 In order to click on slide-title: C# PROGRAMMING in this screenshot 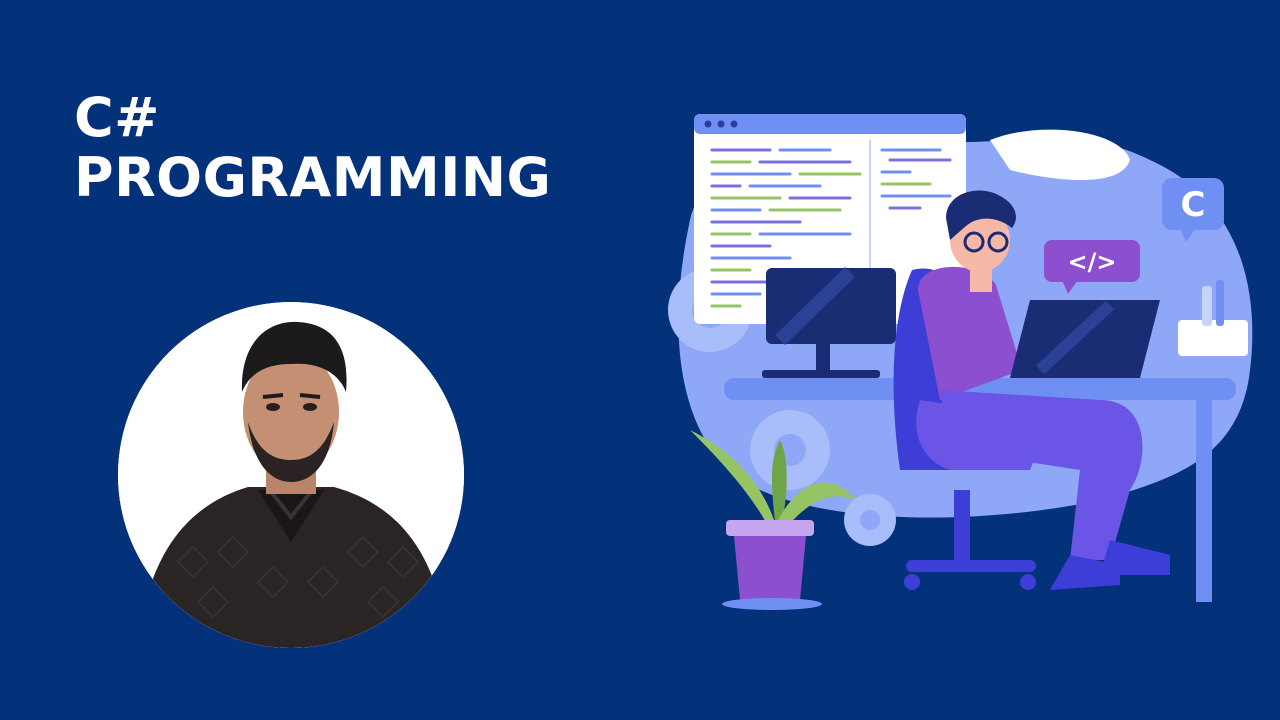, I will do `click(312, 148)`.